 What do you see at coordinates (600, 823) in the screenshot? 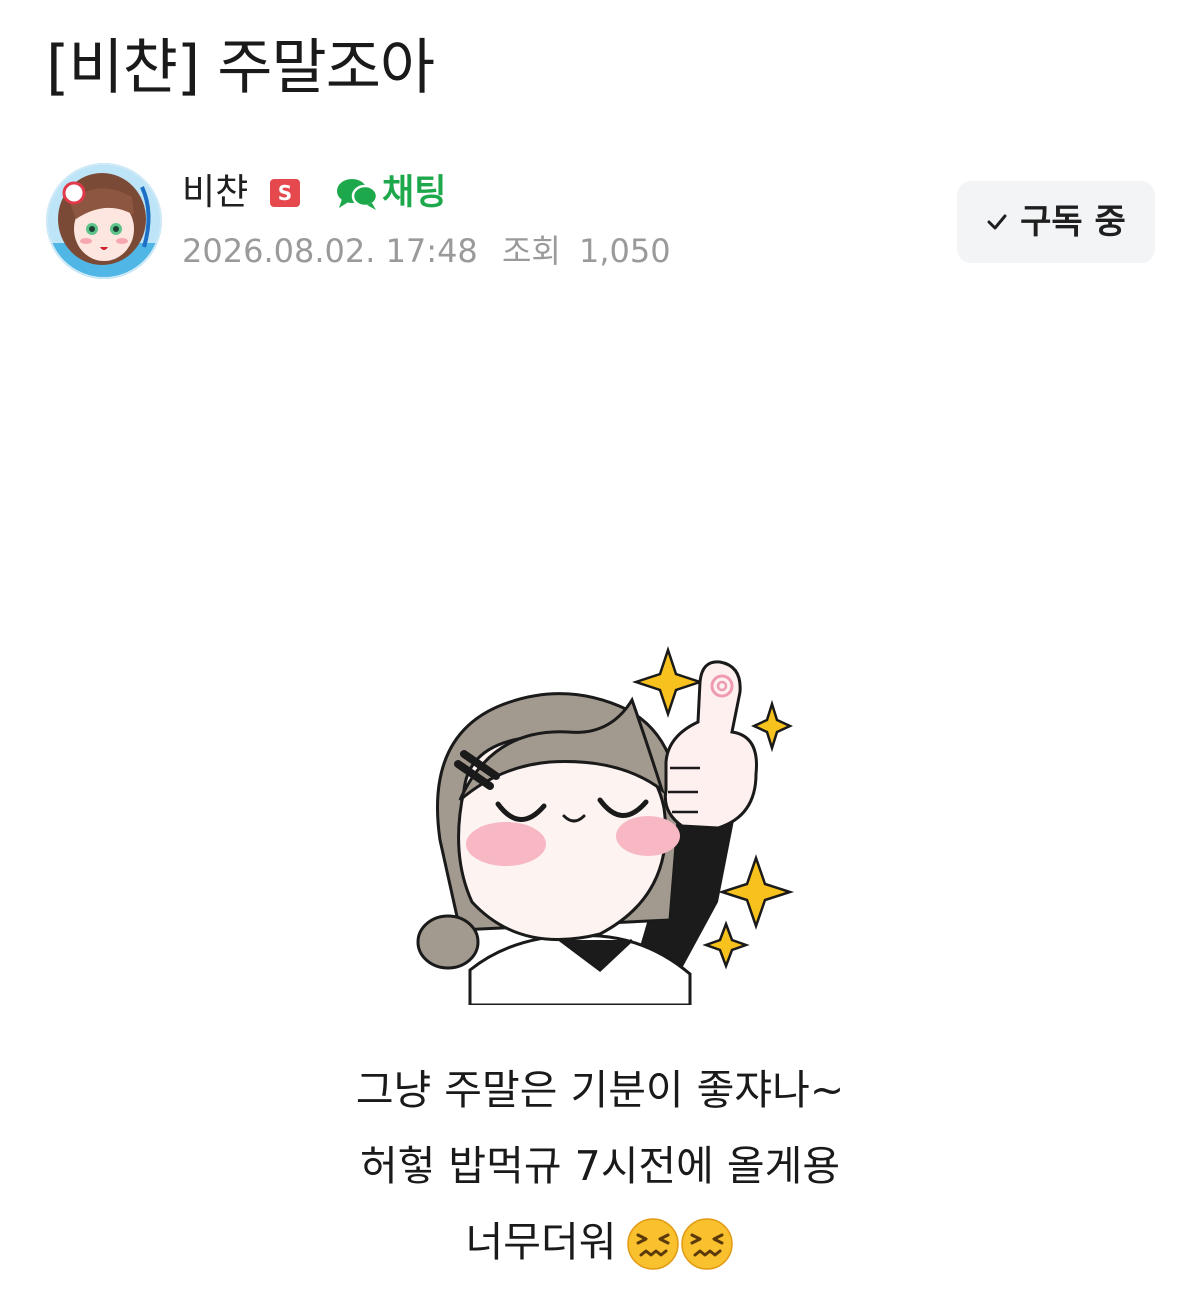
I see `thumbs-up-sticker` at bounding box center [600, 823].